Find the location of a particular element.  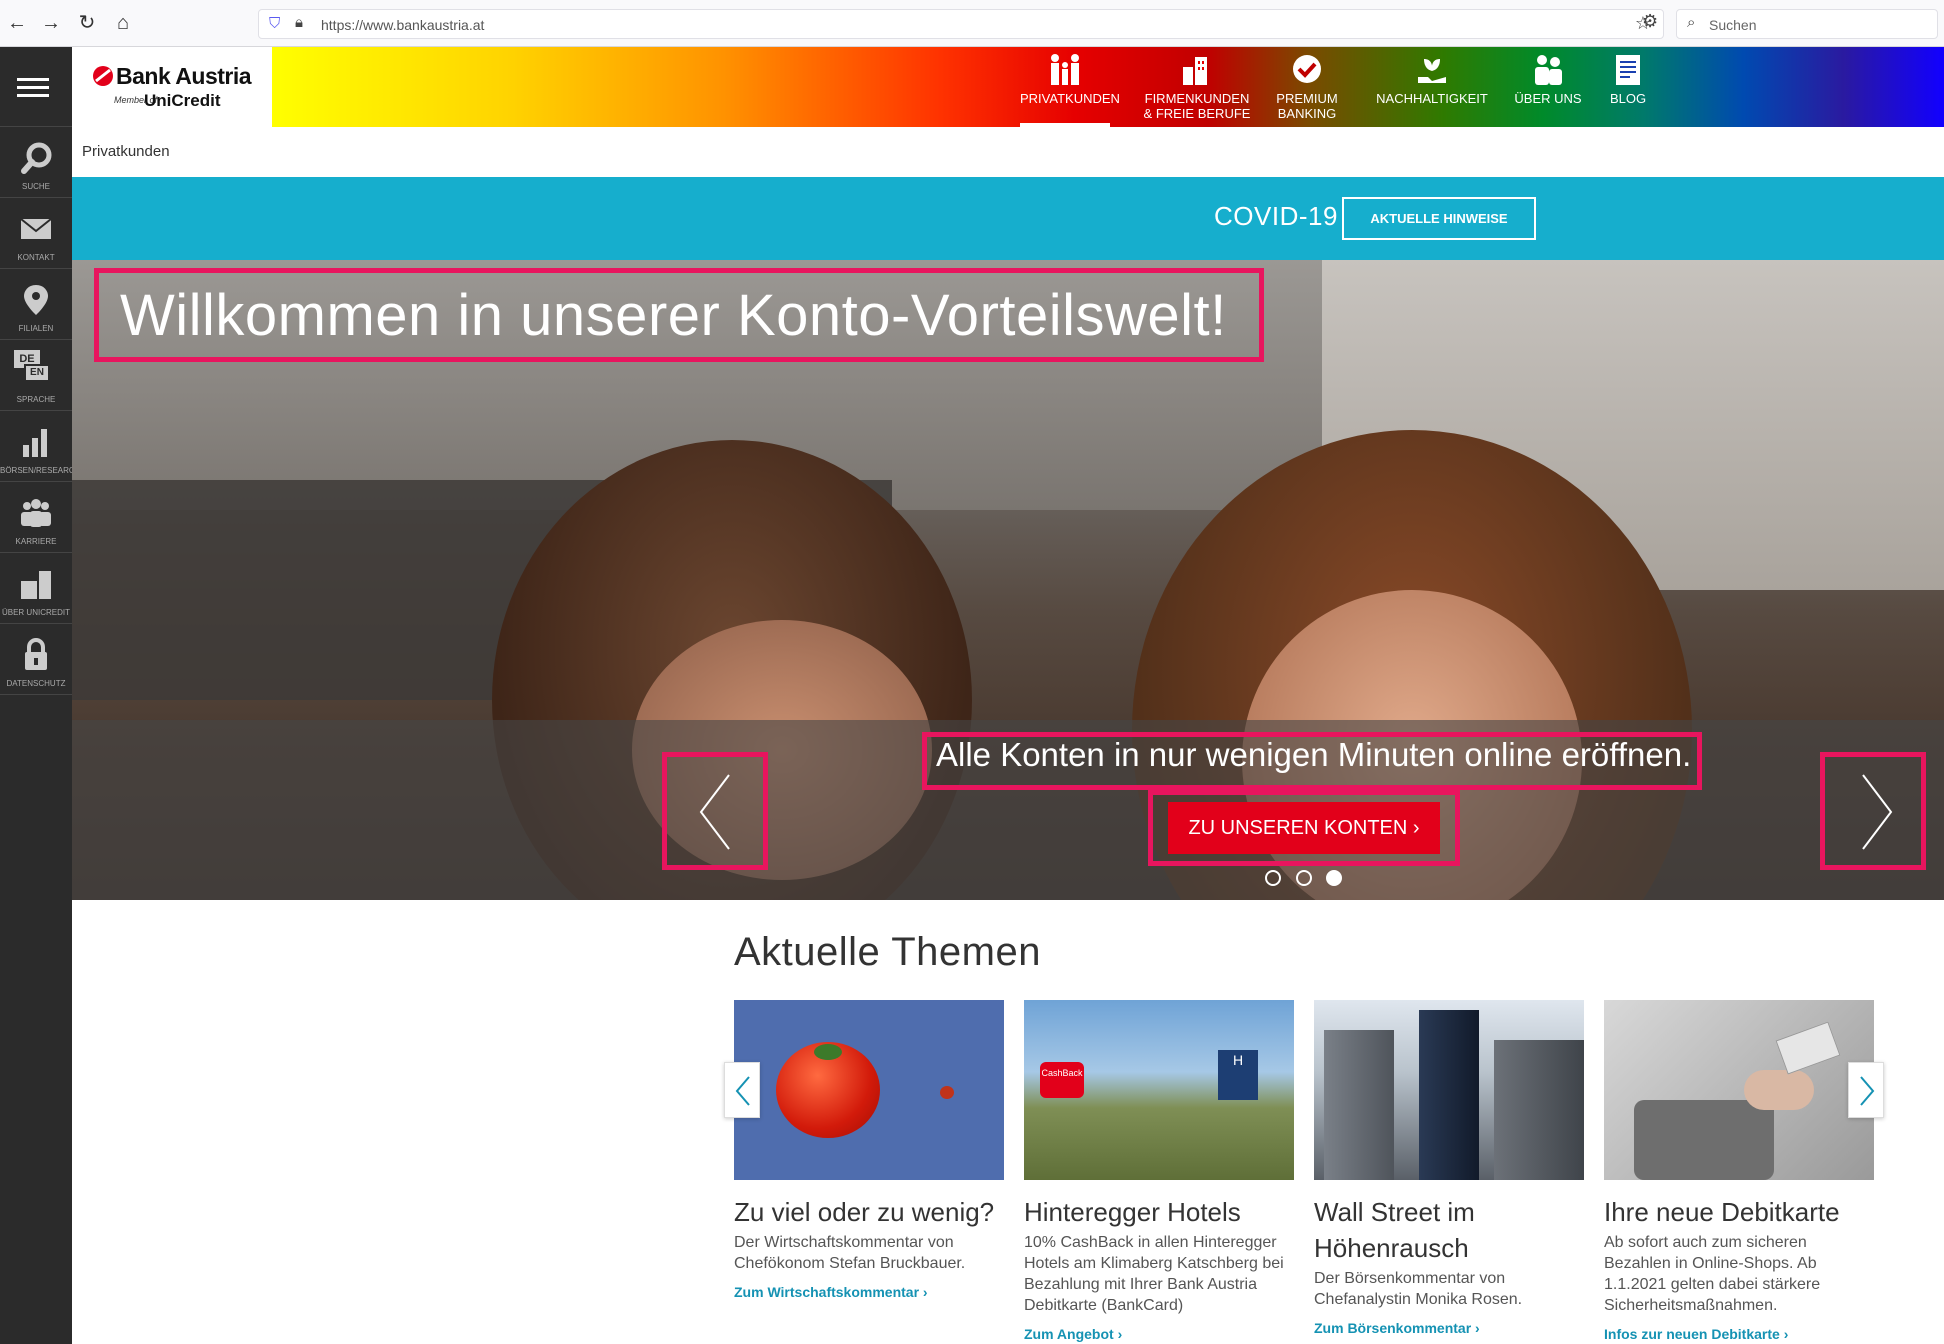

location-pin-icon is located at coordinates (36, 300).